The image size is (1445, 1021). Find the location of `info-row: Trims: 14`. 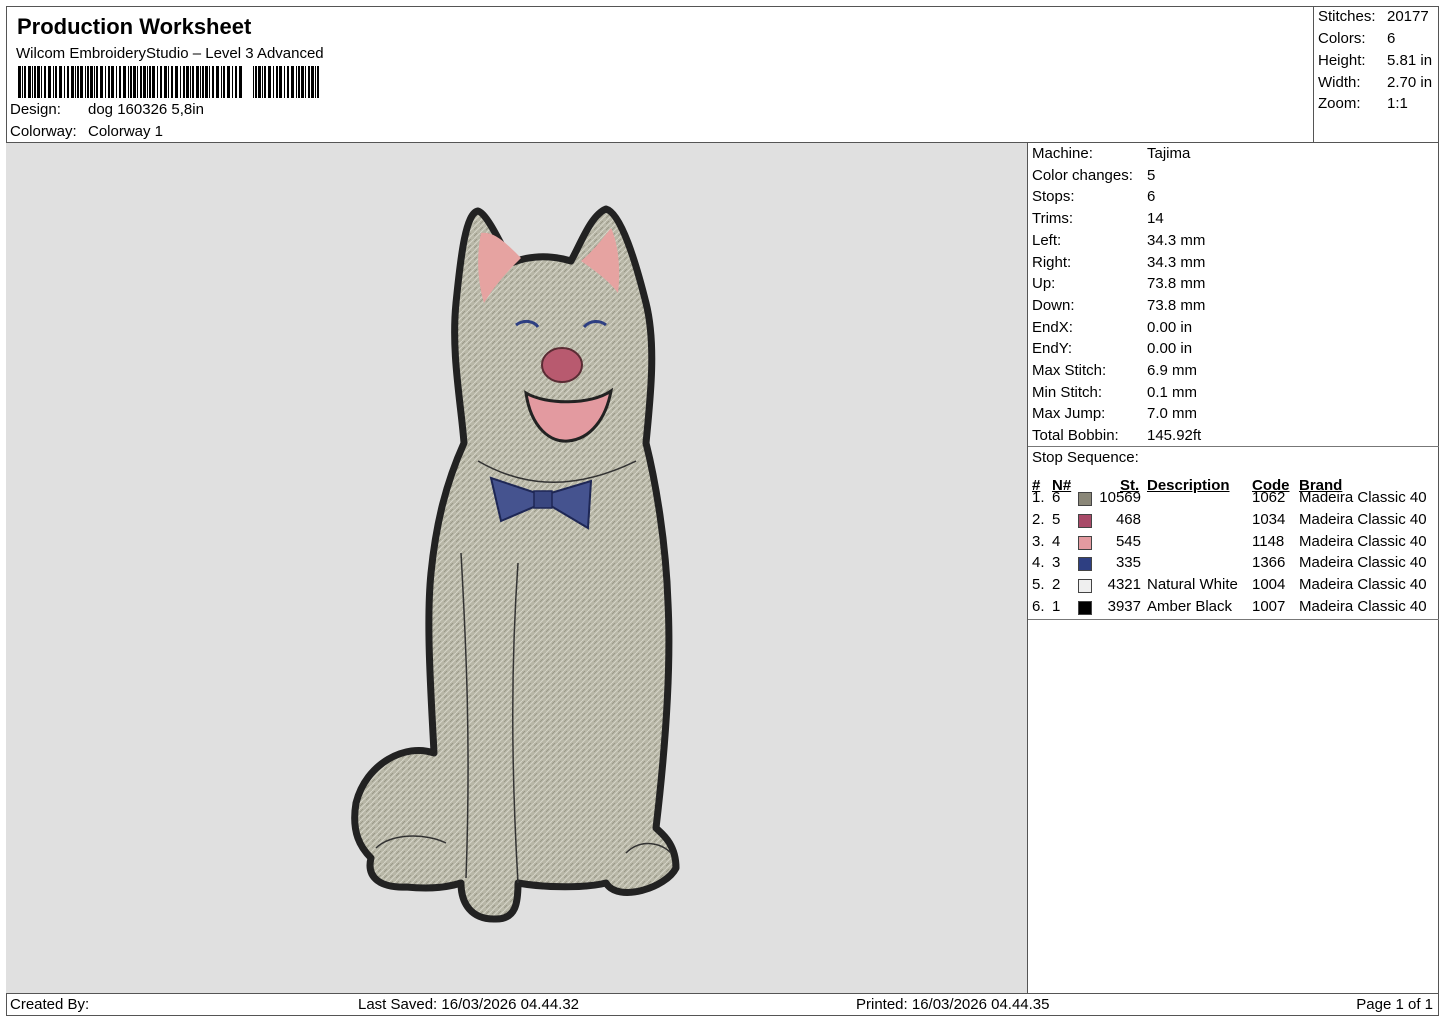

info-row: Trims: 14 is located at coordinates (1098, 219).